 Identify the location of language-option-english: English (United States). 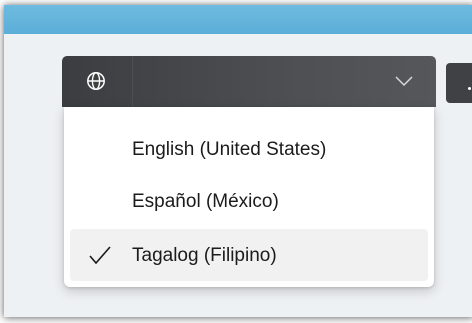
(249, 149).